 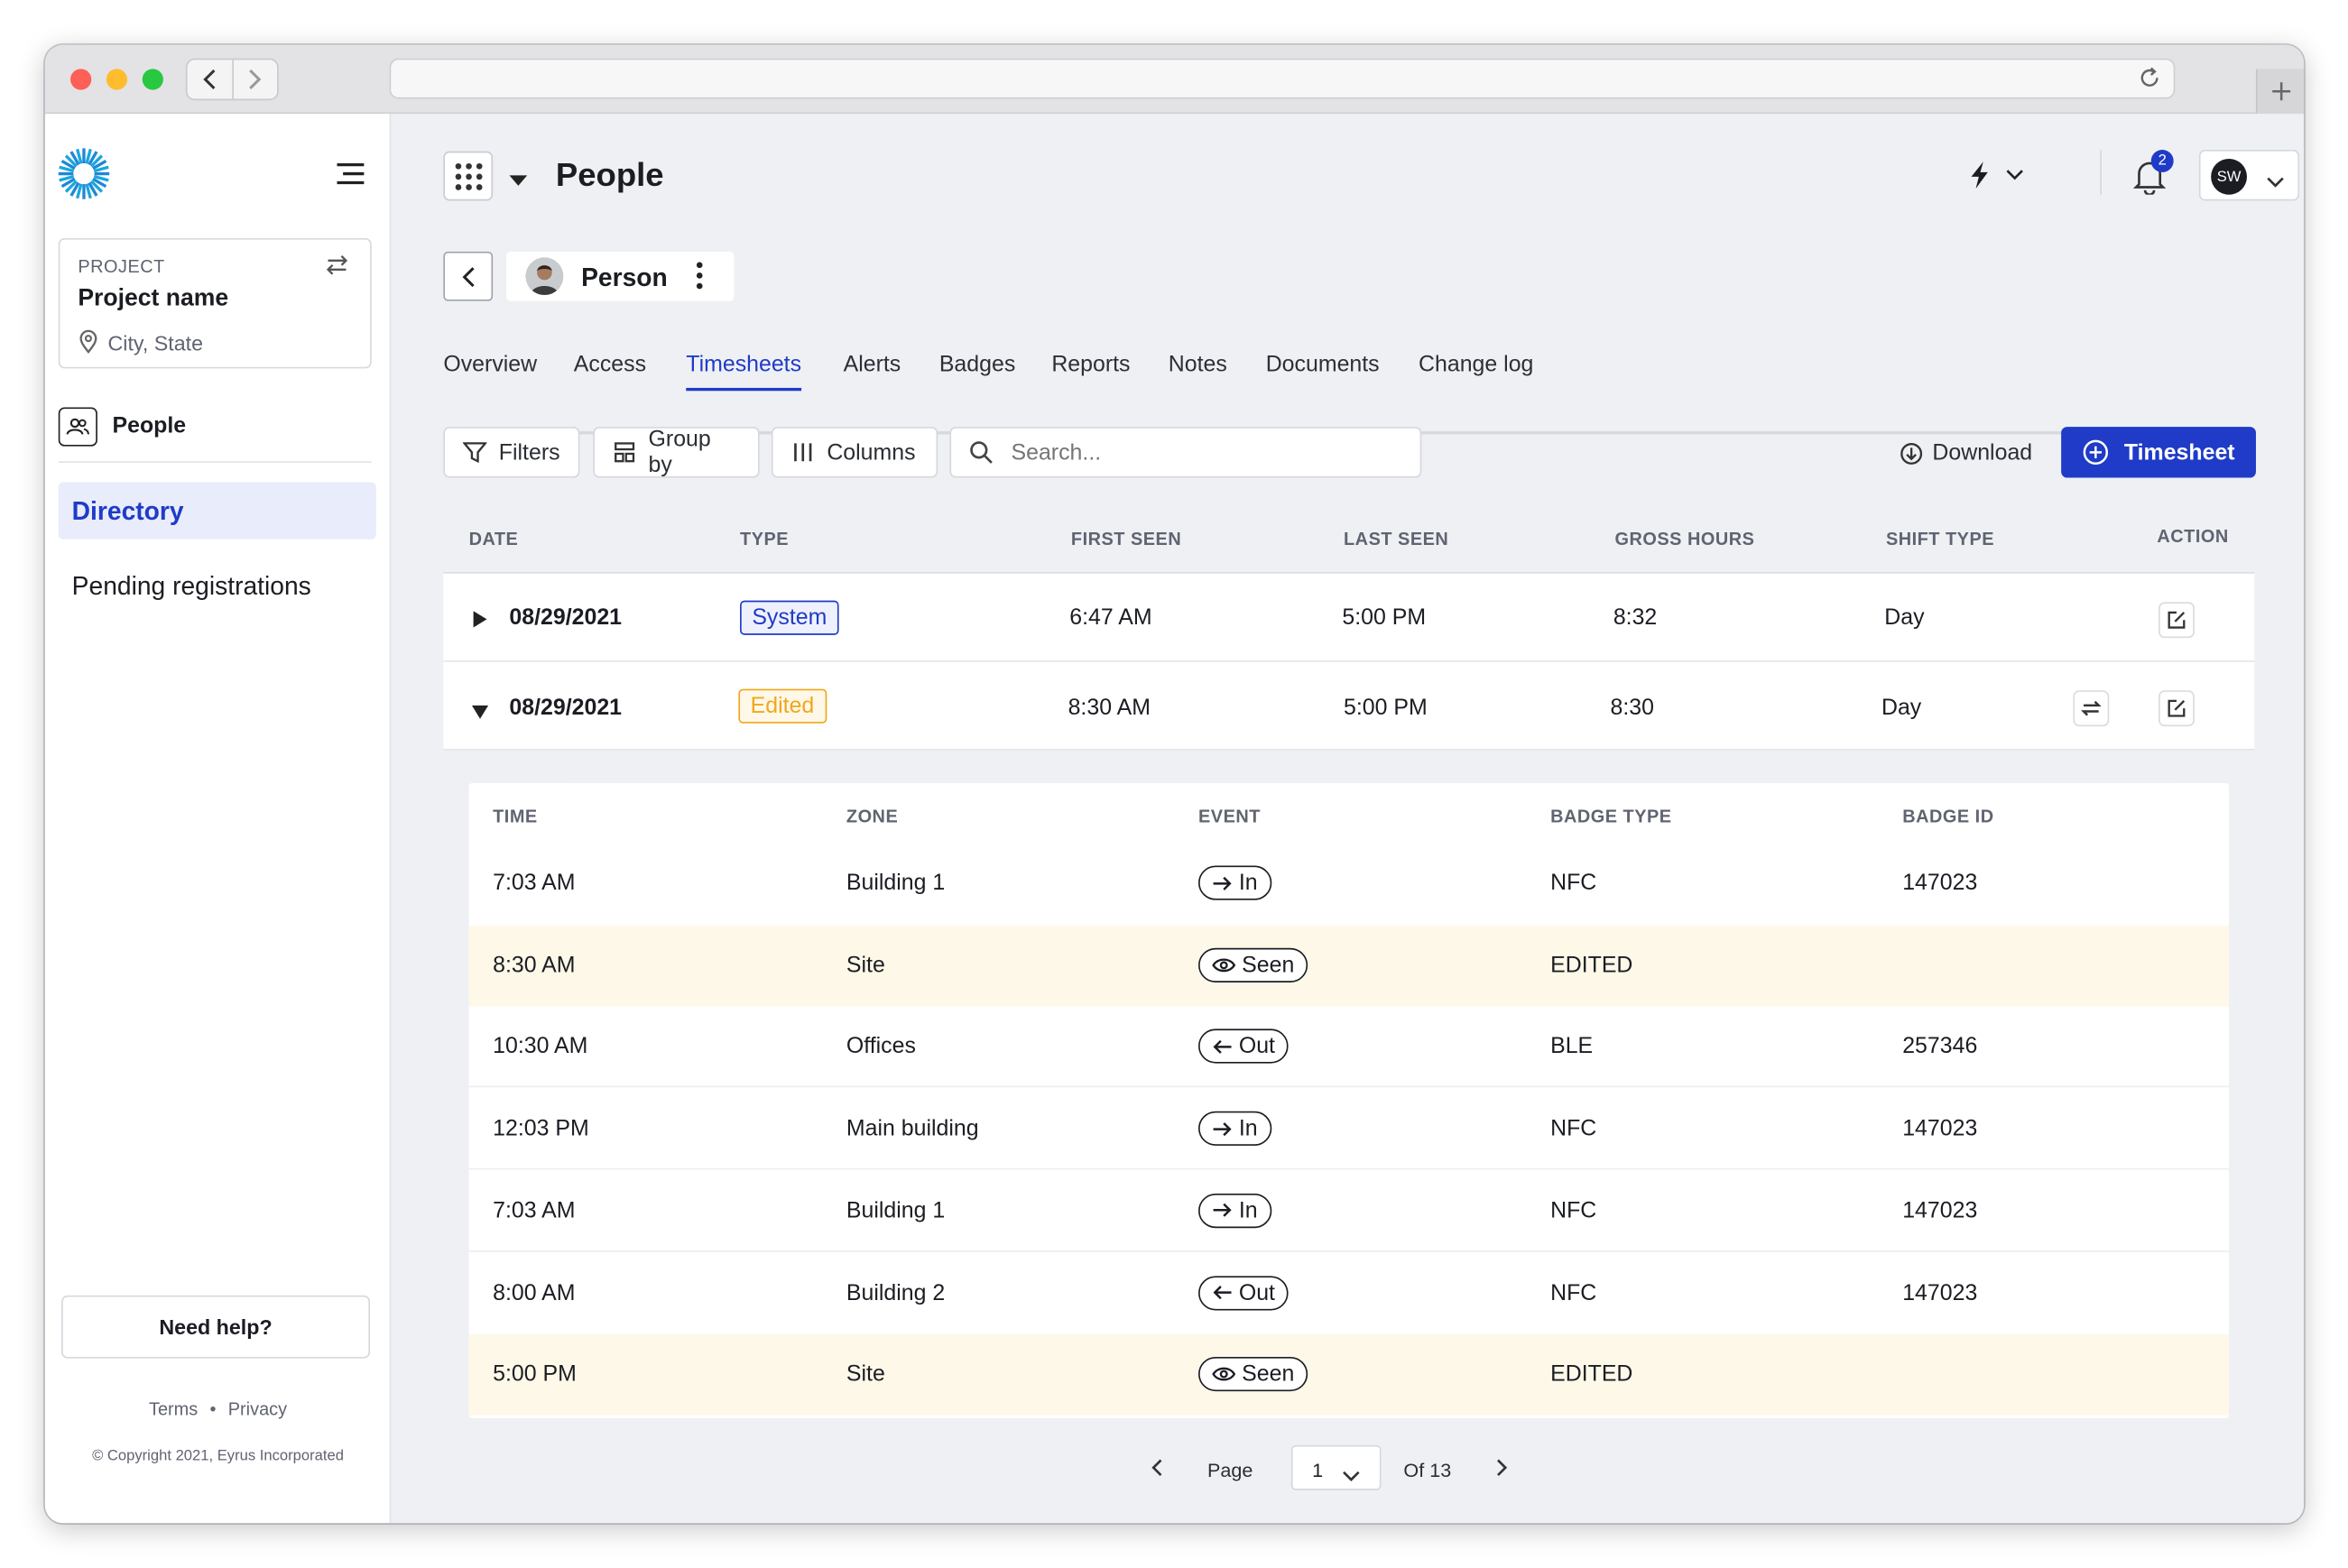 I want to click on time-cell: 5:00 PM, so click(x=535, y=1374).